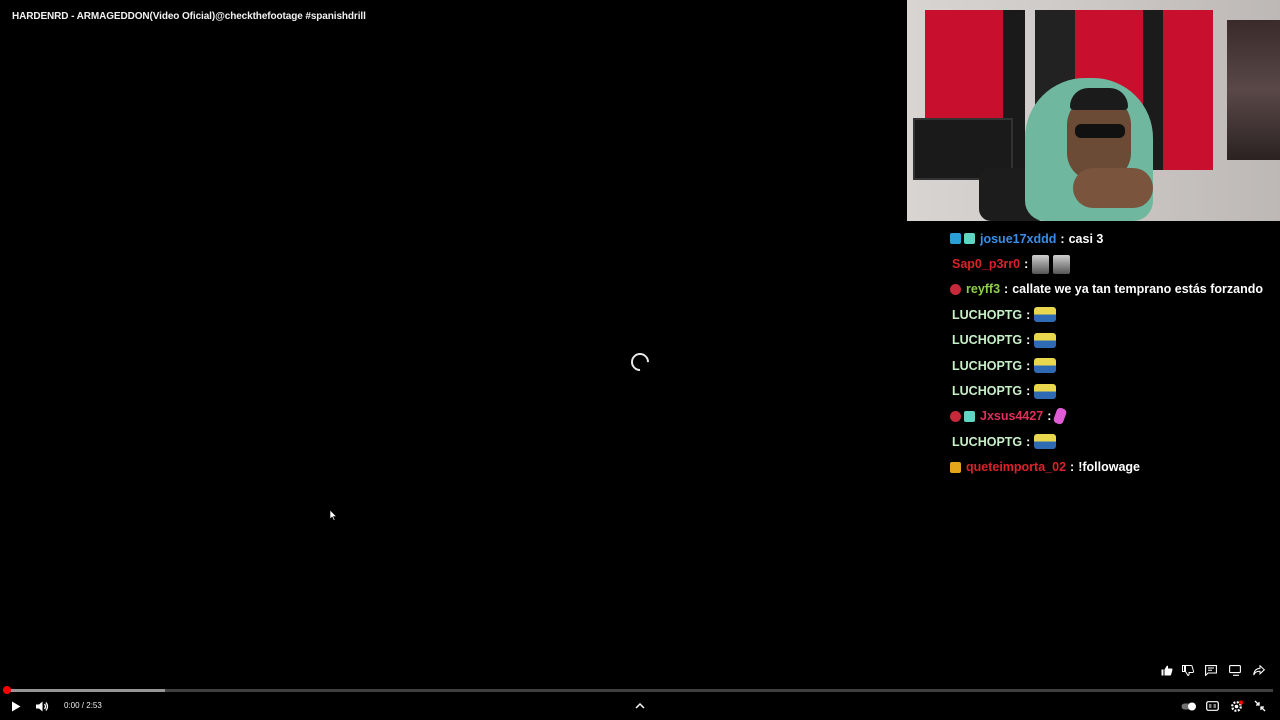 This screenshot has height=720, width=1280. I want to click on webcam-overlay, so click(1093, 110).